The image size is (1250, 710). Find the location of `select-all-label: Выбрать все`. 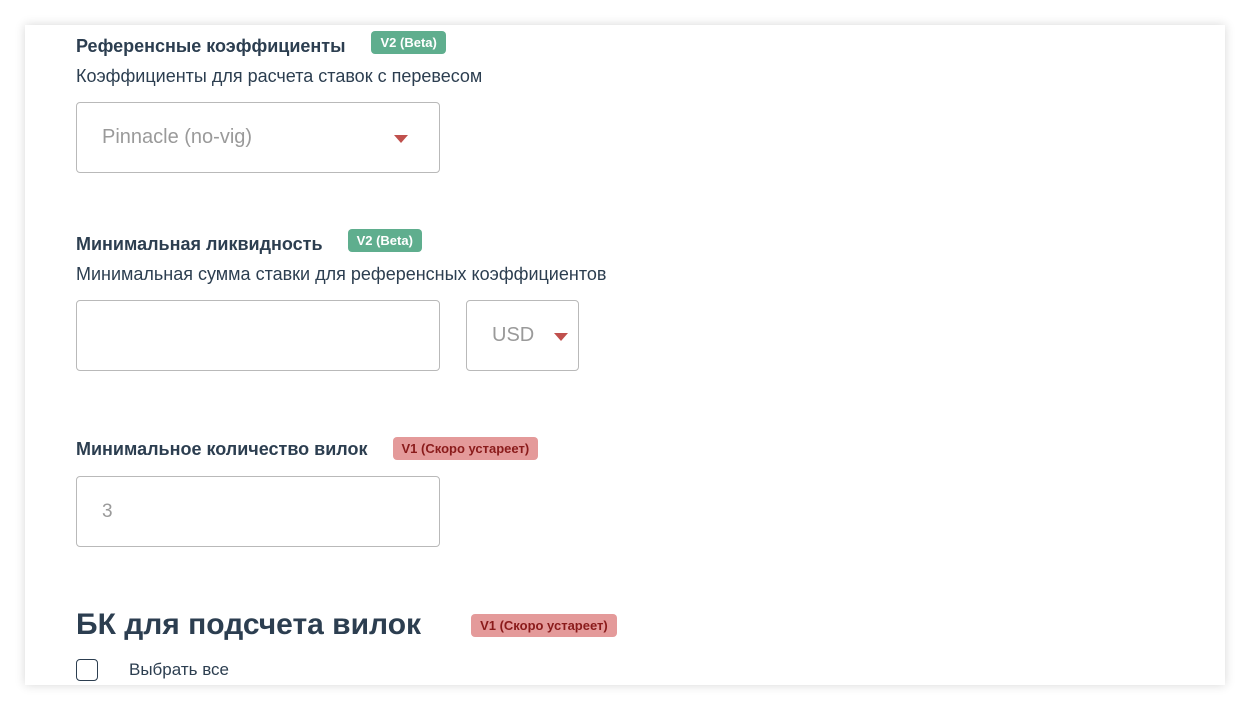

select-all-label: Выбрать все is located at coordinates (179, 670).